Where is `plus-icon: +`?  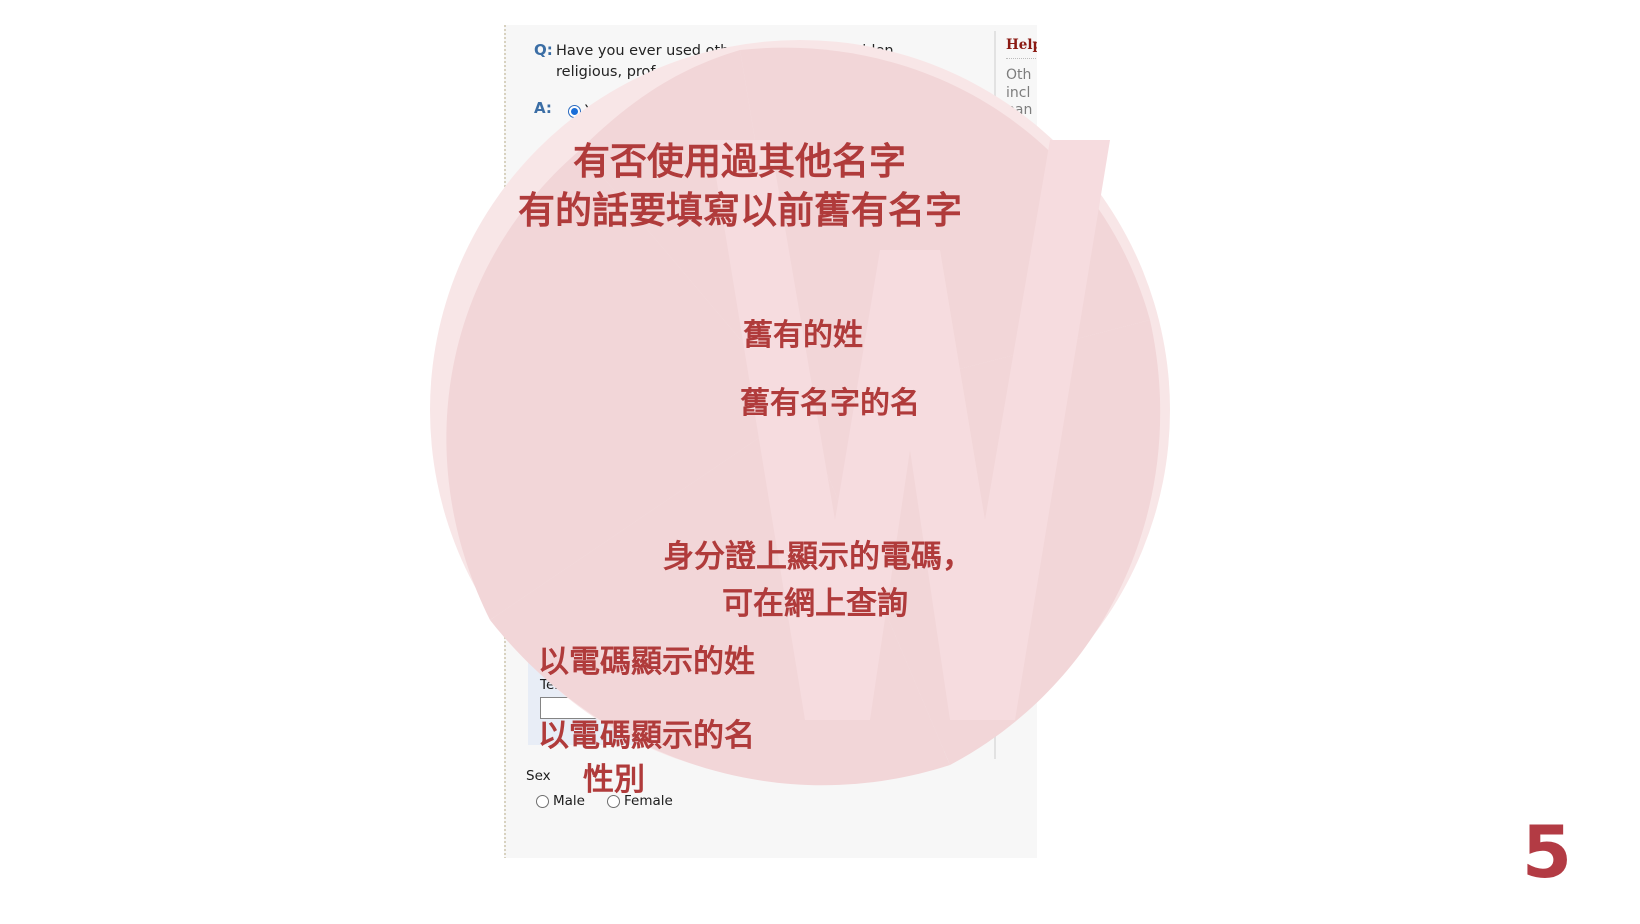
plus-icon: + is located at coordinates (694, 442).